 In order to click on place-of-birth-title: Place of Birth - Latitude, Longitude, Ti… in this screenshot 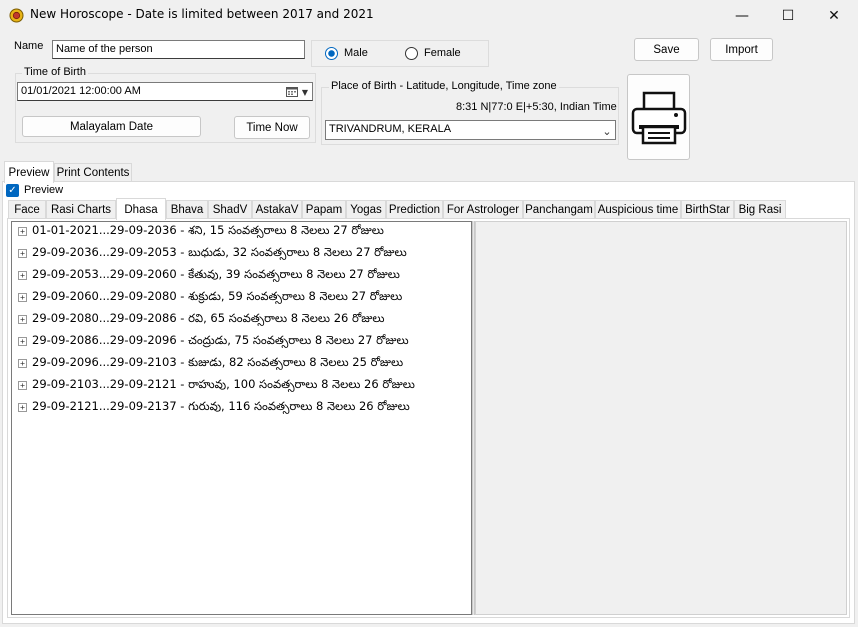, I will do `click(444, 86)`.